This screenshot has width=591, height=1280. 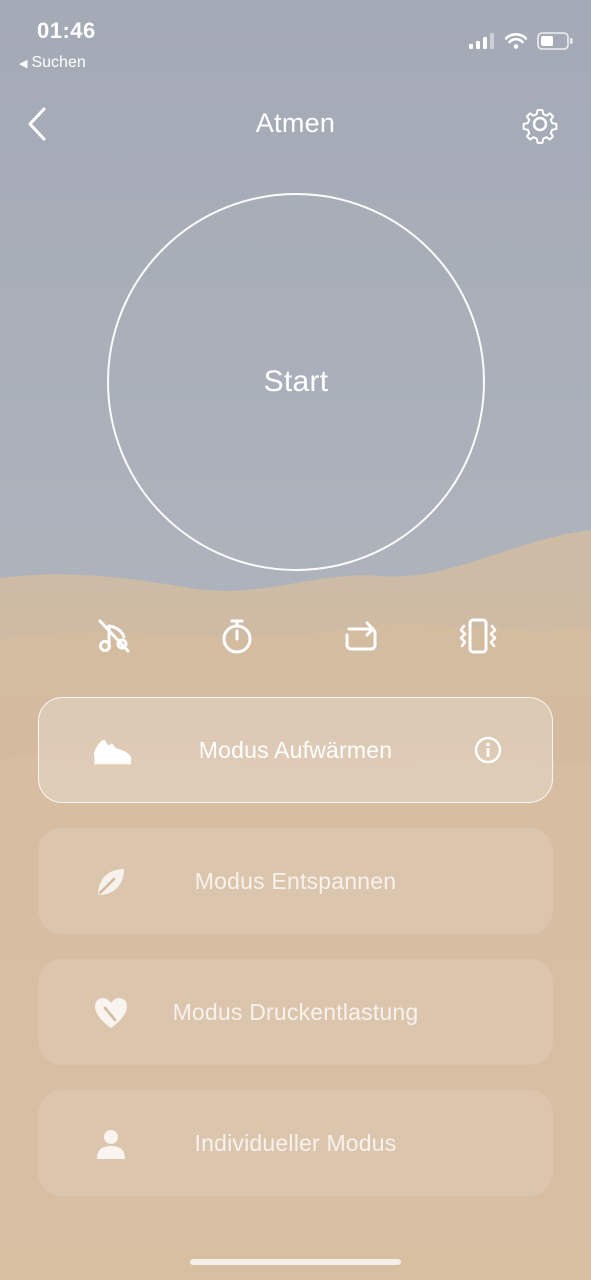 I want to click on mode-relax: Modus Entspannen, so click(x=295, y=881).